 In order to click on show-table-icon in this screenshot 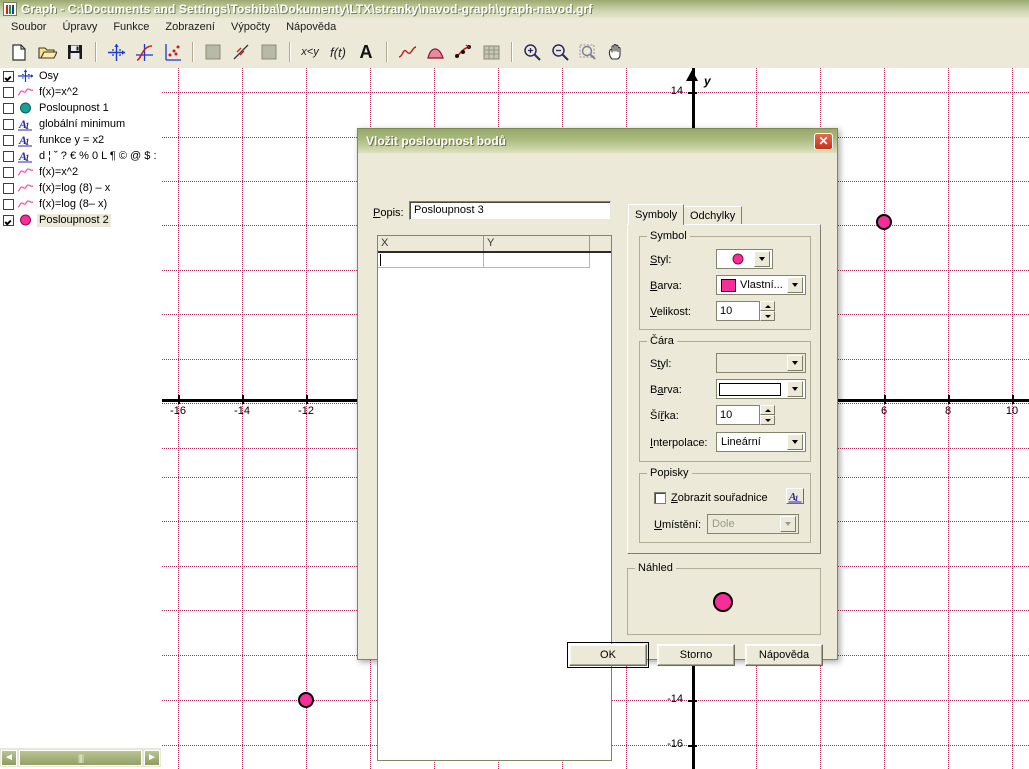, I will do `click(491, 52)`.